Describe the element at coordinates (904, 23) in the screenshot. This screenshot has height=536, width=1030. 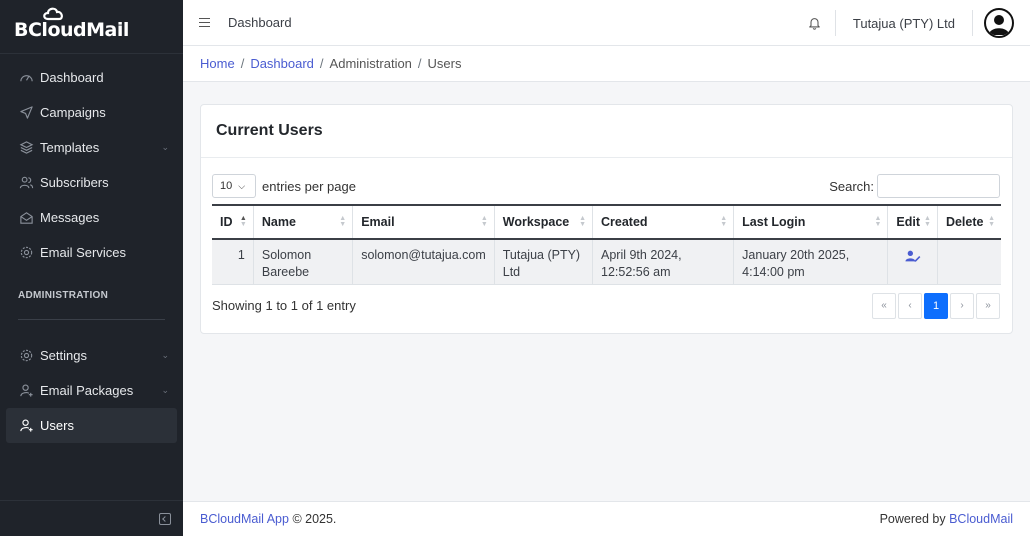
I see `org-name: Tutajua (PTY) Ltd` at that location.